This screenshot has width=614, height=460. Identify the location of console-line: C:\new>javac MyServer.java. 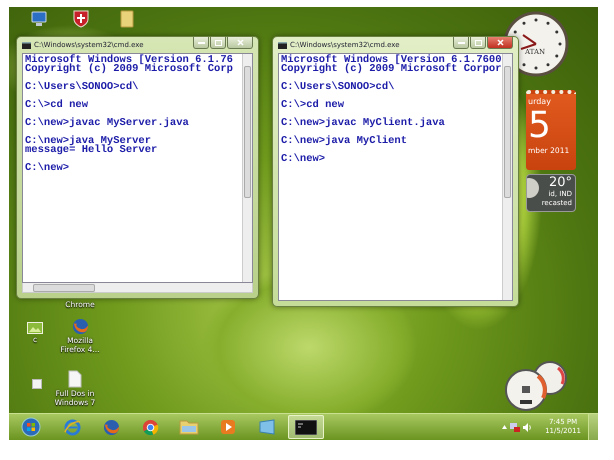
(107, 123).